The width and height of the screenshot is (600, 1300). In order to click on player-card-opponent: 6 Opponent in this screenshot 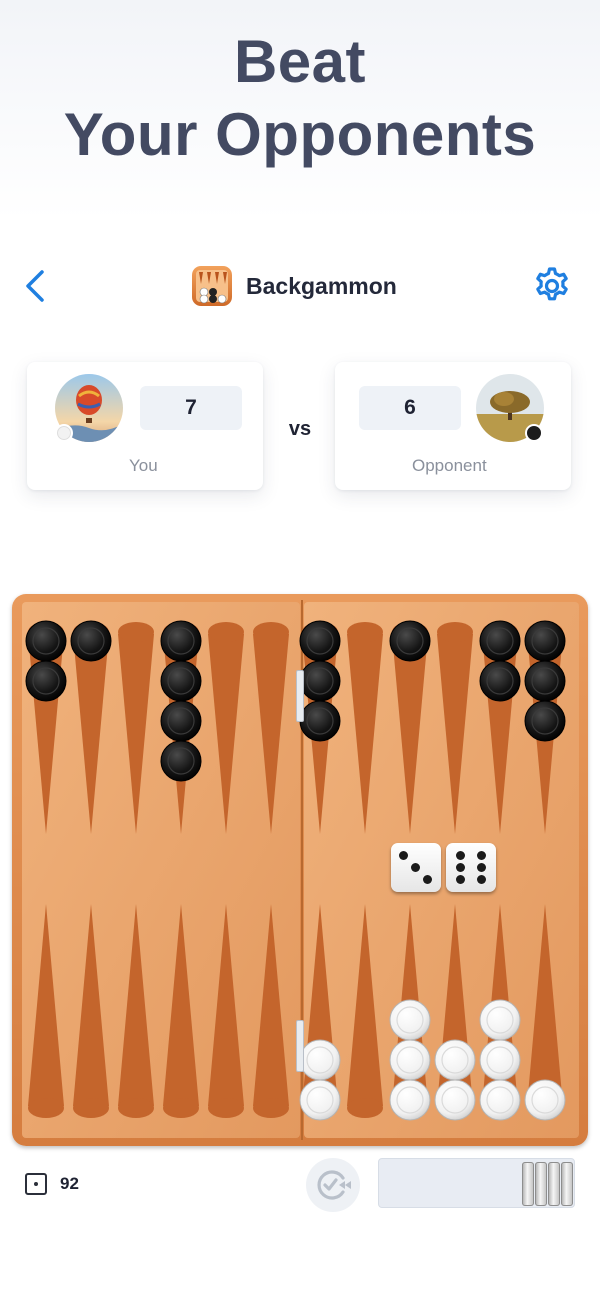, I will do `click(453, 426)`.